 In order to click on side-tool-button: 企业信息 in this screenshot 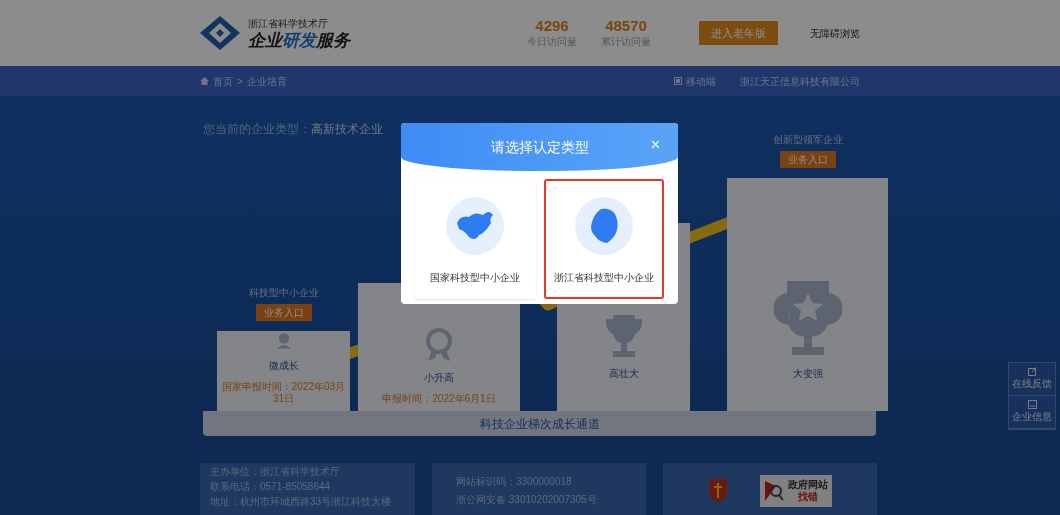, I will do `click(1032, 412)`.